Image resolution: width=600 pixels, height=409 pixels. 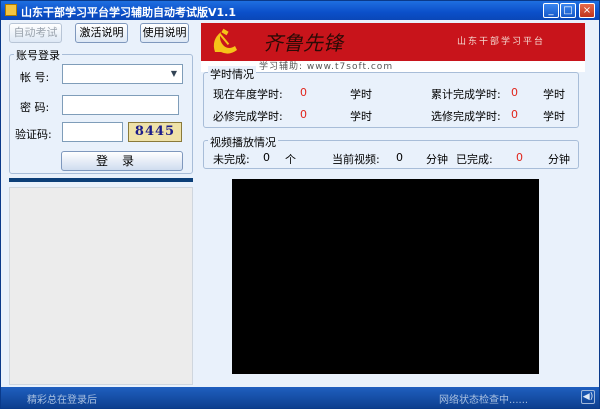 What do you see at coordinates (300, 10) in the screenshot?
I see `title-bar: 山东干部学习平台学习辅助自动考试版V1.1 _ □ ×` at bounding box center [300, 10].